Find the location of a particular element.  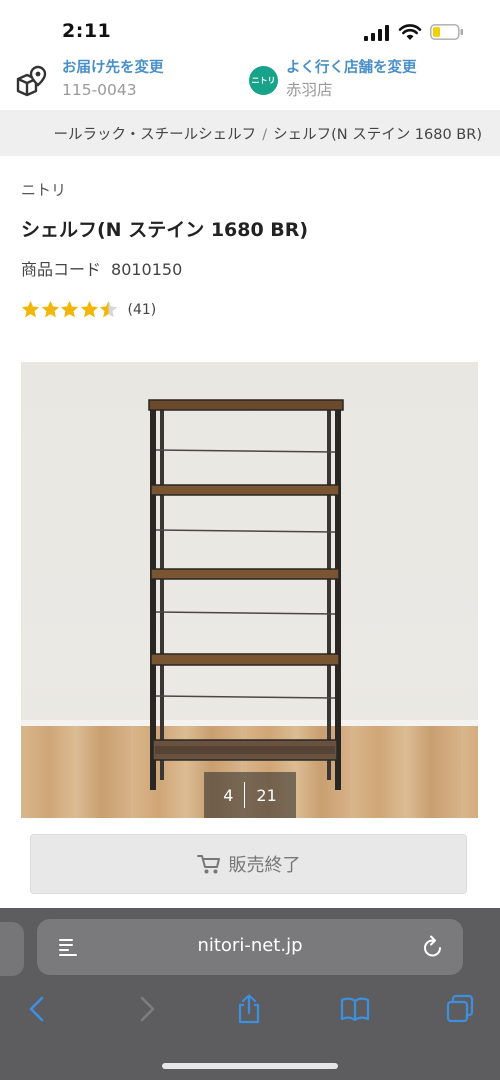

product-code-row: 商品コード 8010150 is located at coordinates (101, 268).